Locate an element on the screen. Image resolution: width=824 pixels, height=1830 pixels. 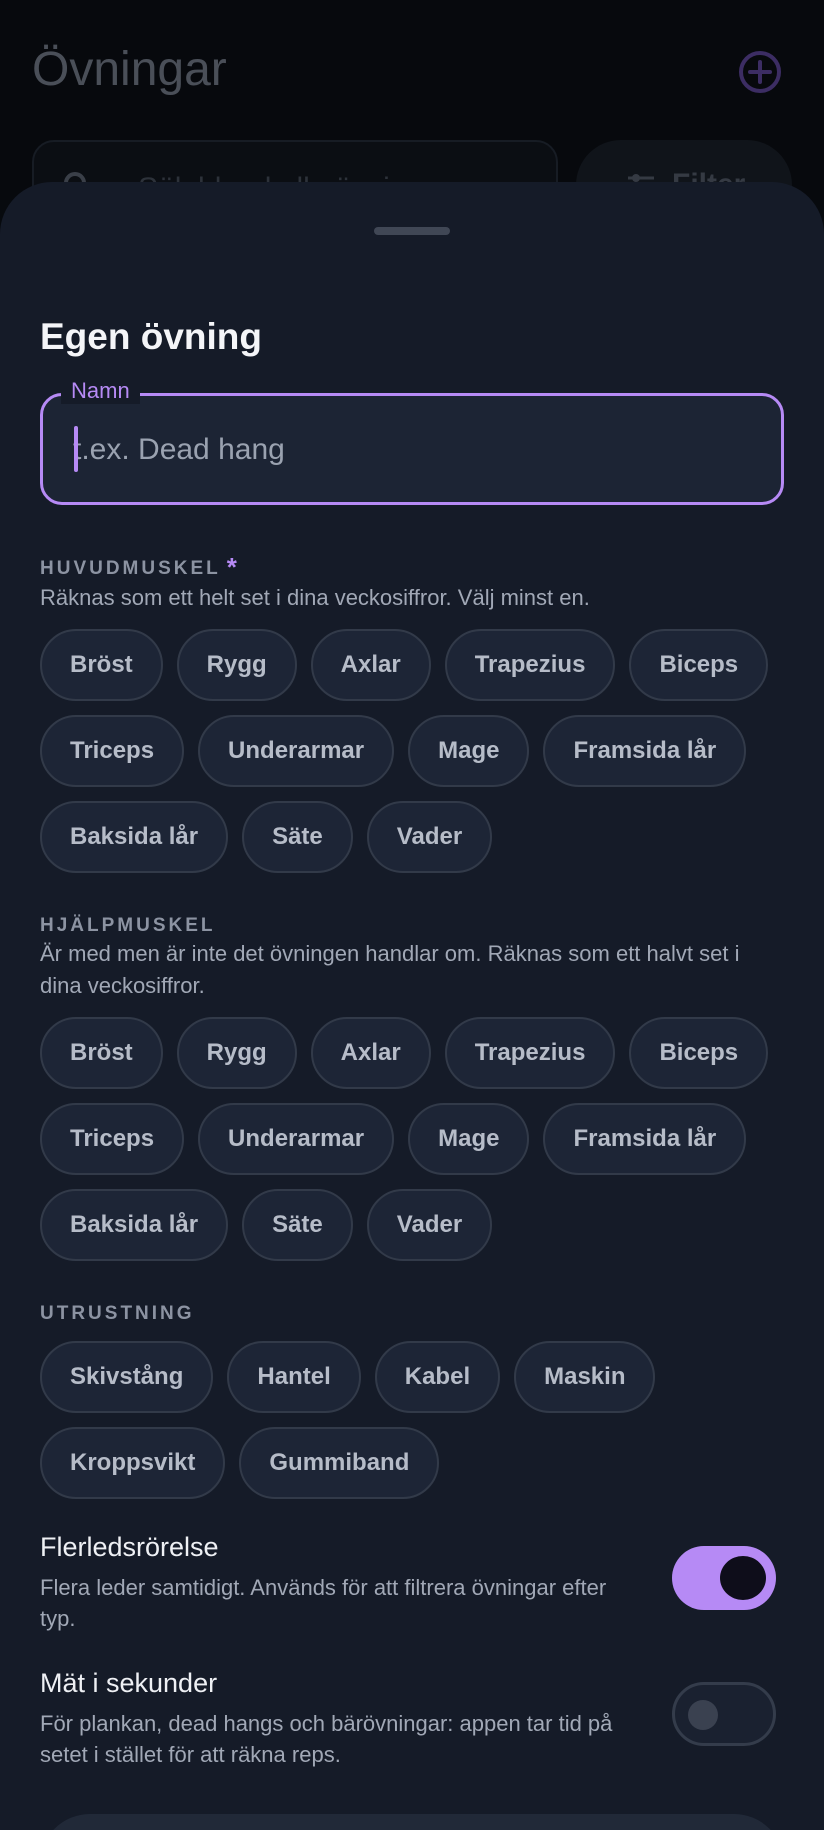
primary-chip-triceps: Triceps is located at coordinates (112, 751).